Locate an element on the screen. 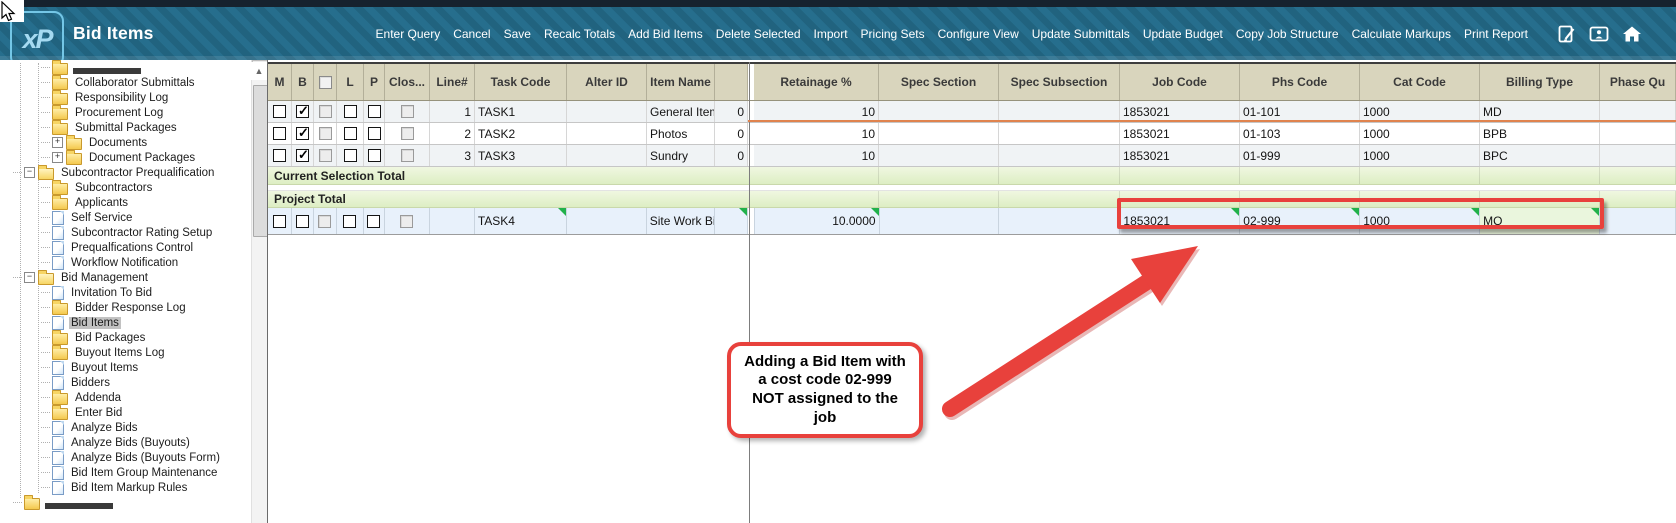 The height and width of the screenshot is (523, 1676). sidebar-item-buyout-items-log: Buyout Items Log is located at coordinates (125, 352).